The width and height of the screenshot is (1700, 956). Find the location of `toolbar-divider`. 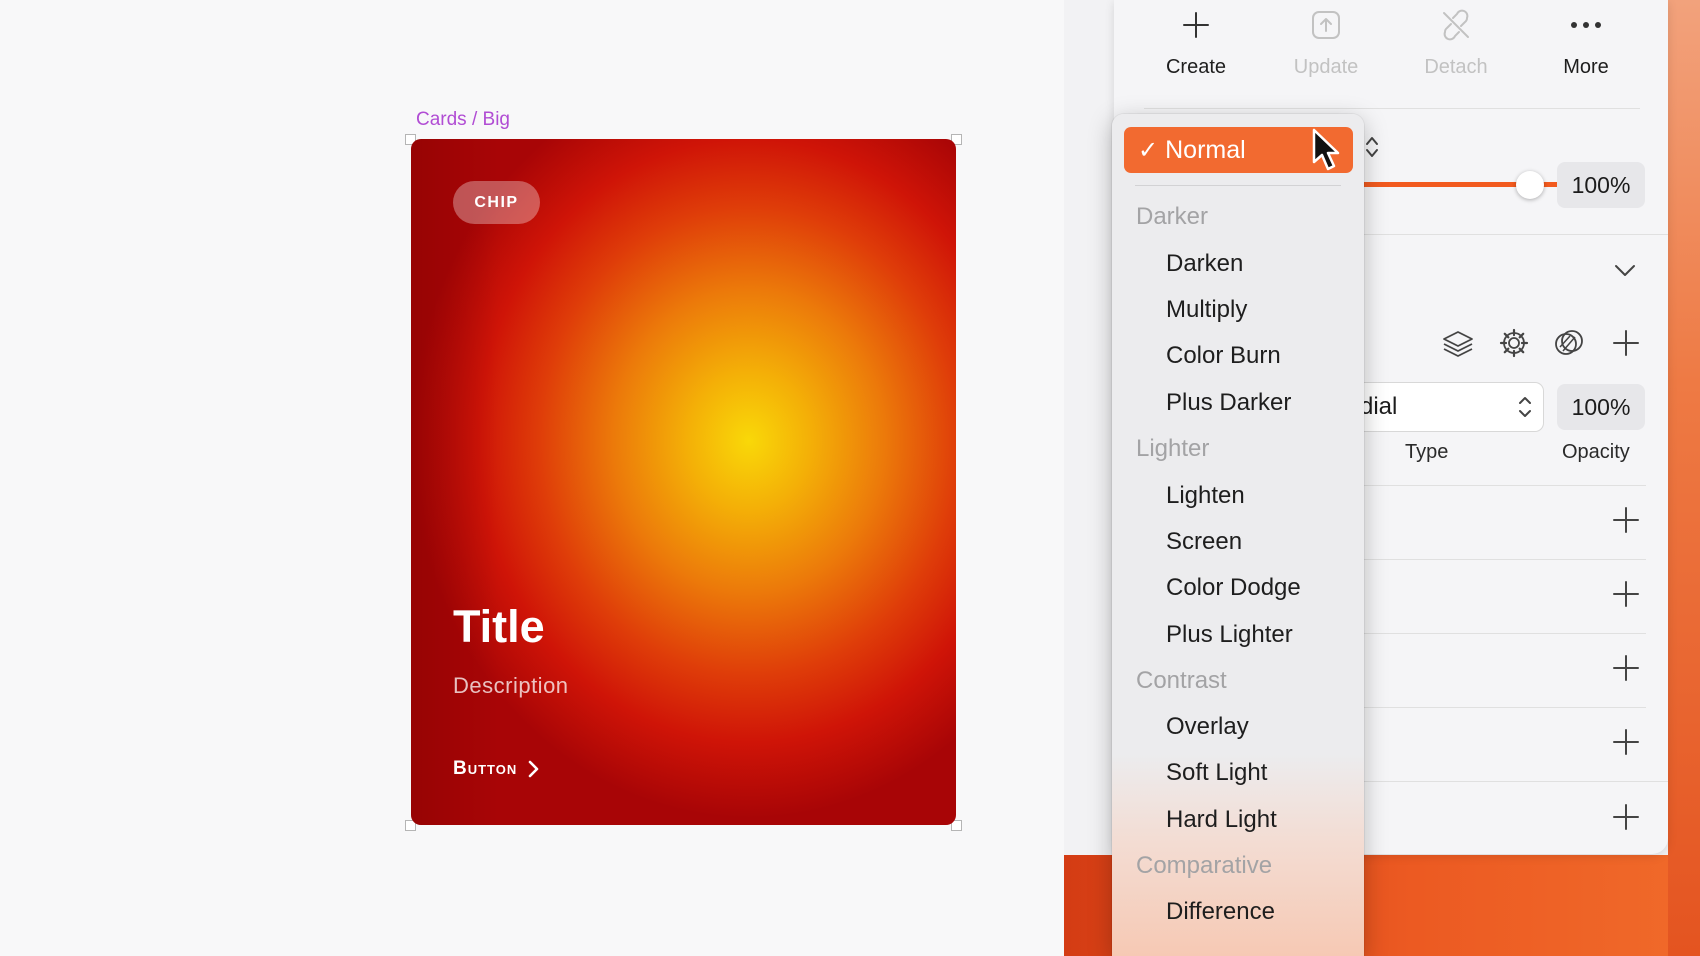

toolbar-divider is located at coordinates (1392, 108).